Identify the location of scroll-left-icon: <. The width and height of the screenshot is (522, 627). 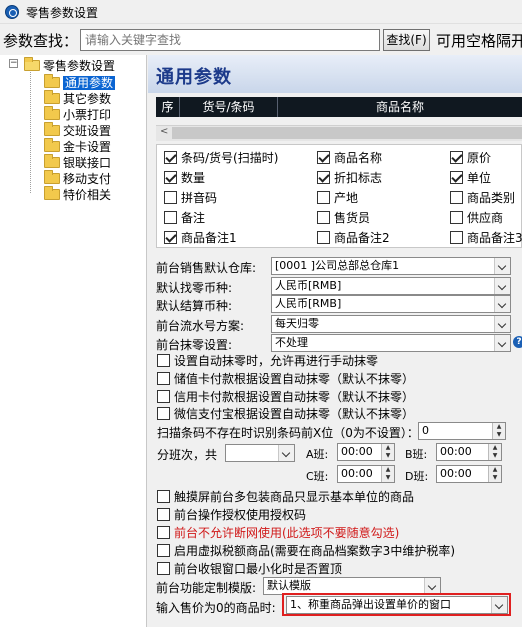
(164, 131).